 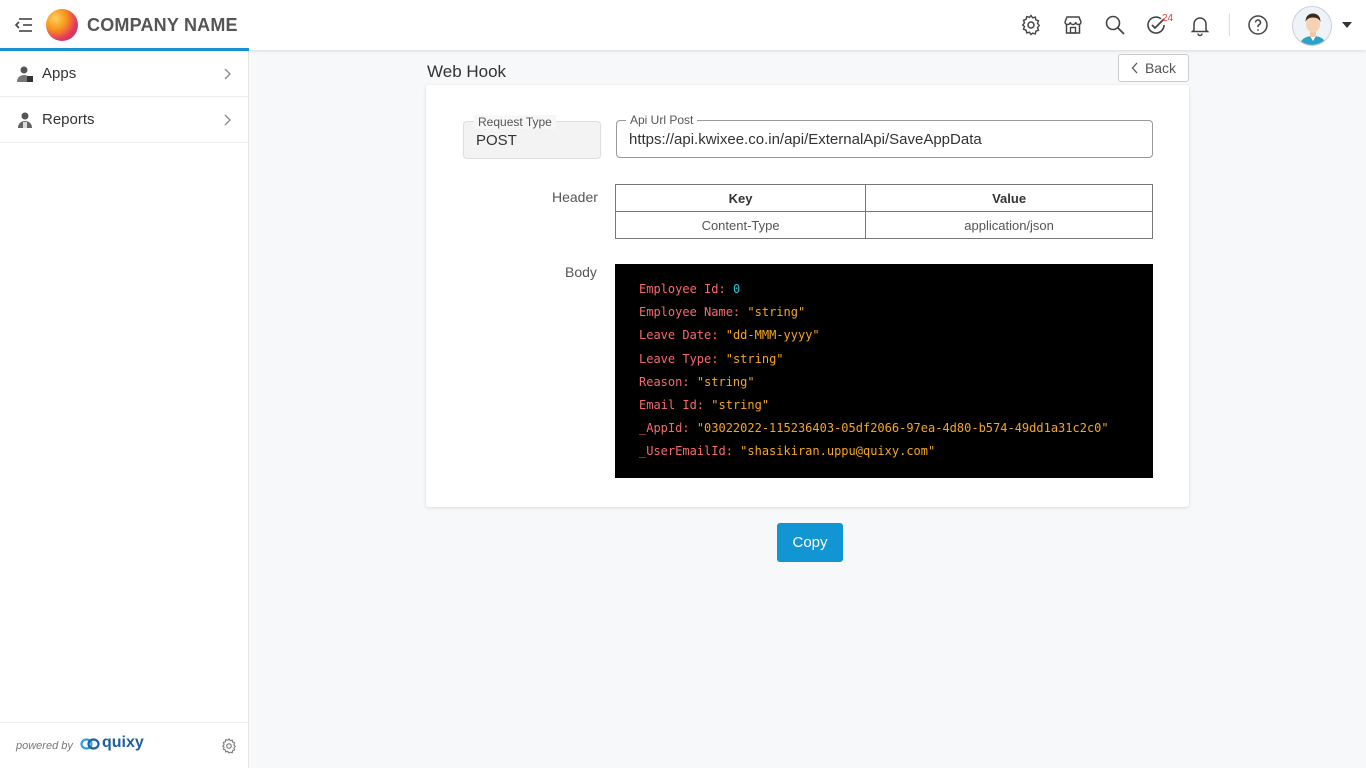 I want to click on user-avatar-icon, so click(x=1312, y=26).